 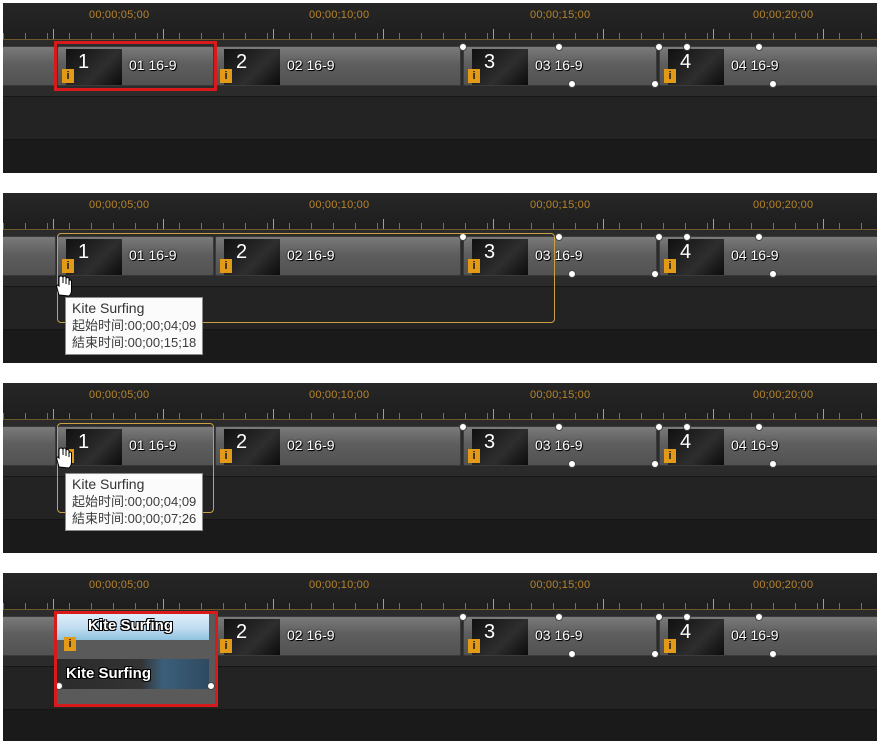 What do you see at coordinates (440, 118) in the screenshot?
I see `audio-track` at bounding box center [440, 118].